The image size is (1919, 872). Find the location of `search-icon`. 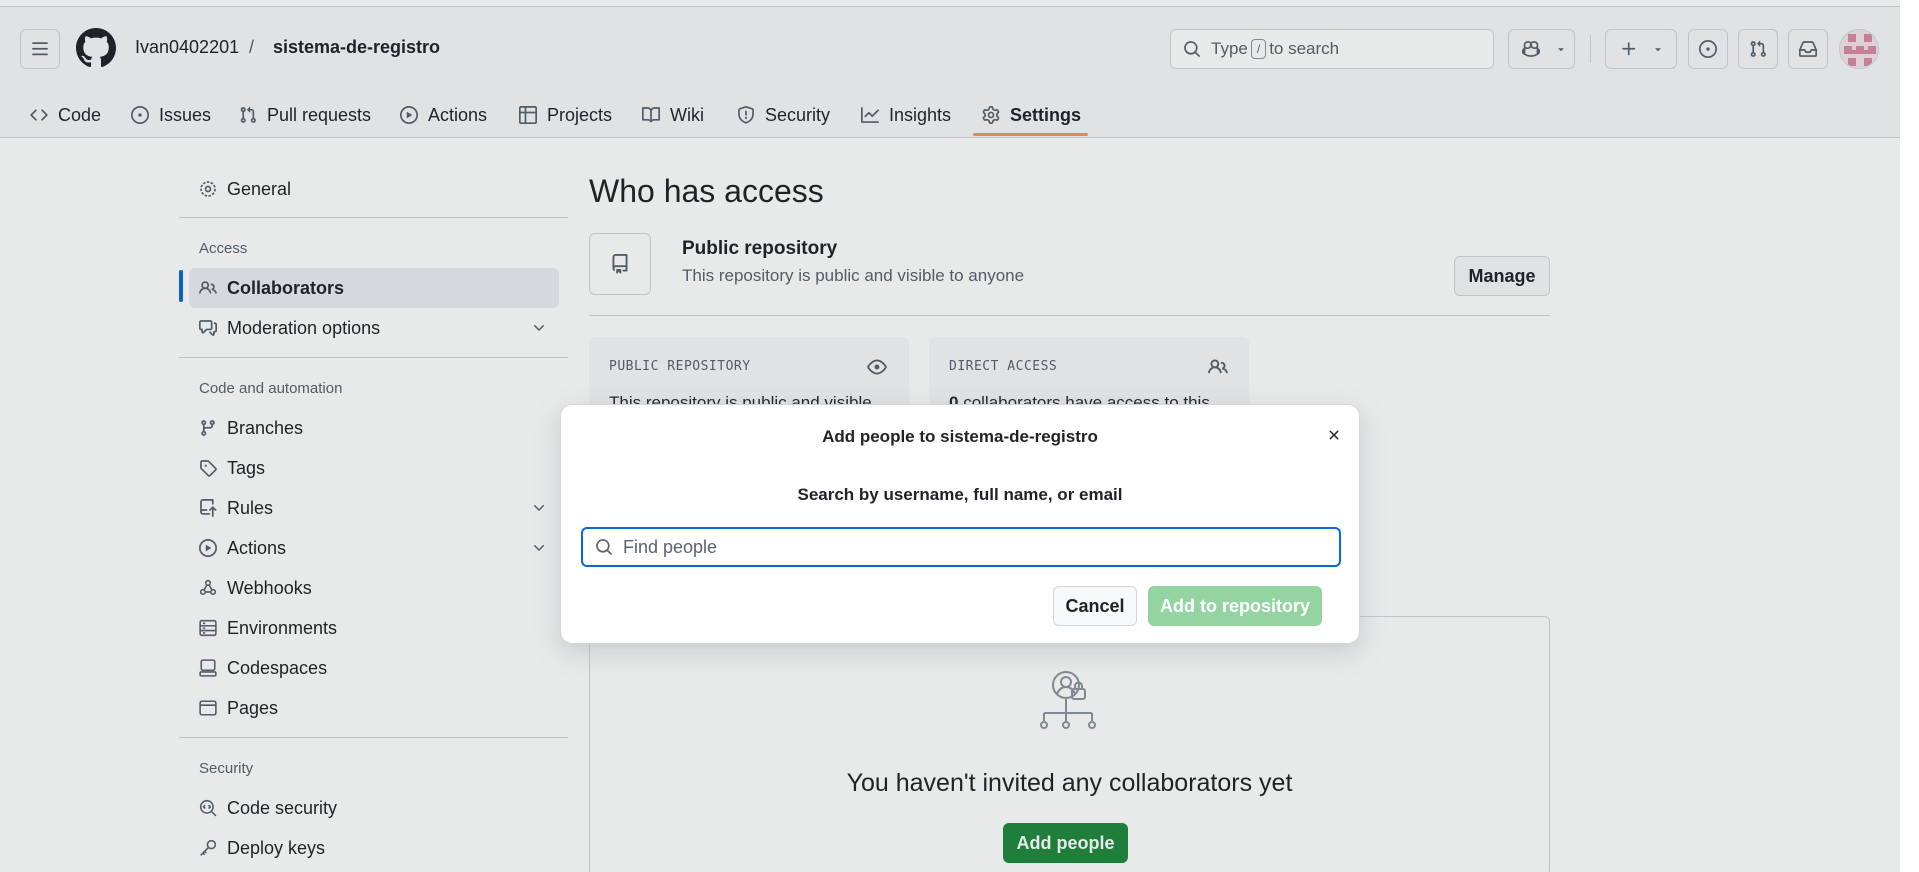

search-icon is located at coordinates (604, 547).